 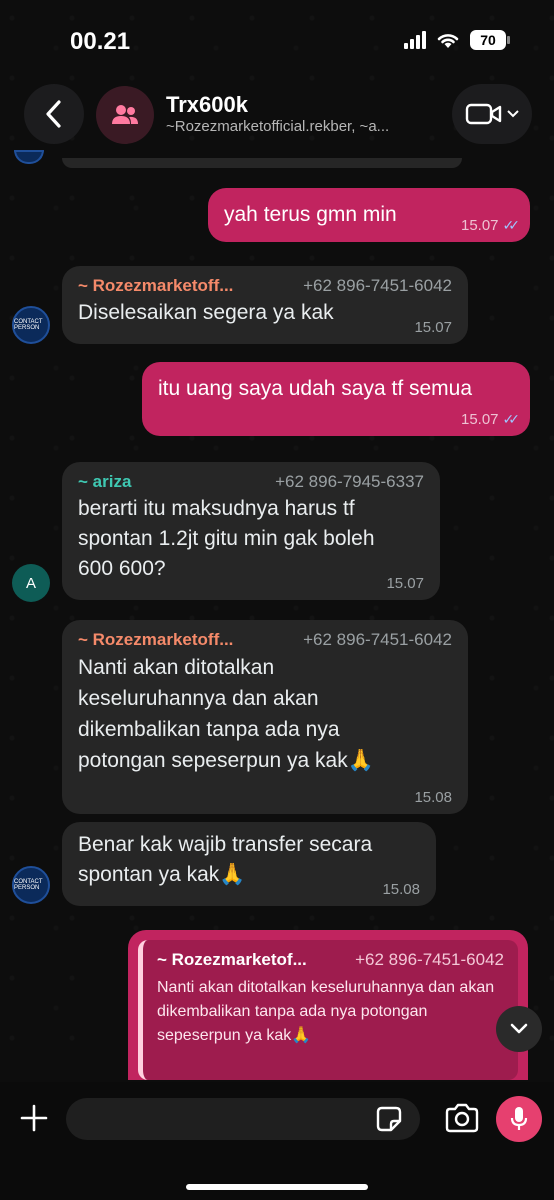 I want to click on sender-row: ~ ariza +62 896-7945-6337, so click(x=251, y=482).